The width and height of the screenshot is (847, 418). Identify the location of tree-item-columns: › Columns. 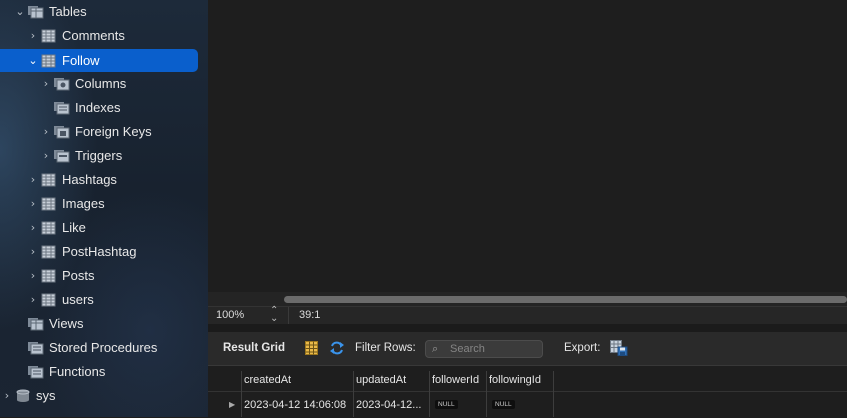
(104, 84).